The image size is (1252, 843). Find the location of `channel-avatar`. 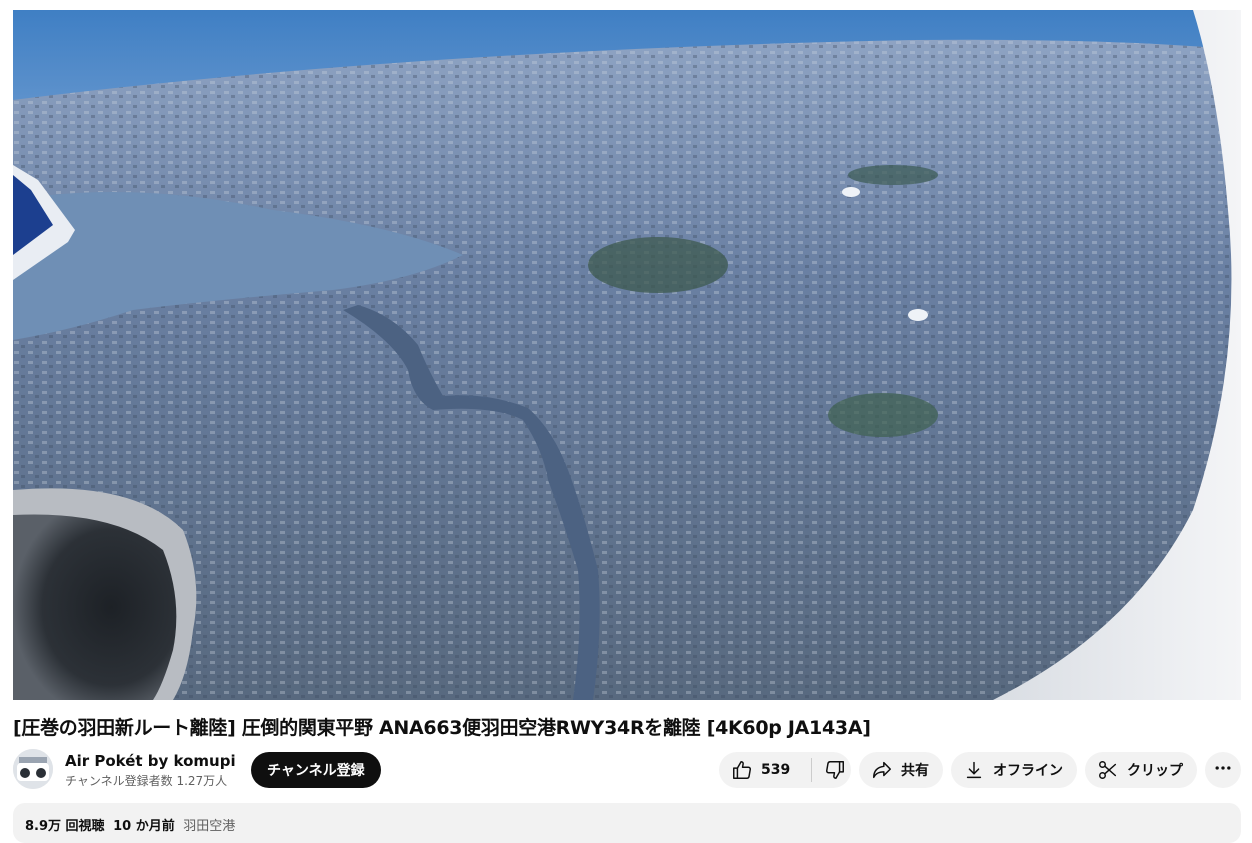

channel-avatar is located at coordinates (33, 769).